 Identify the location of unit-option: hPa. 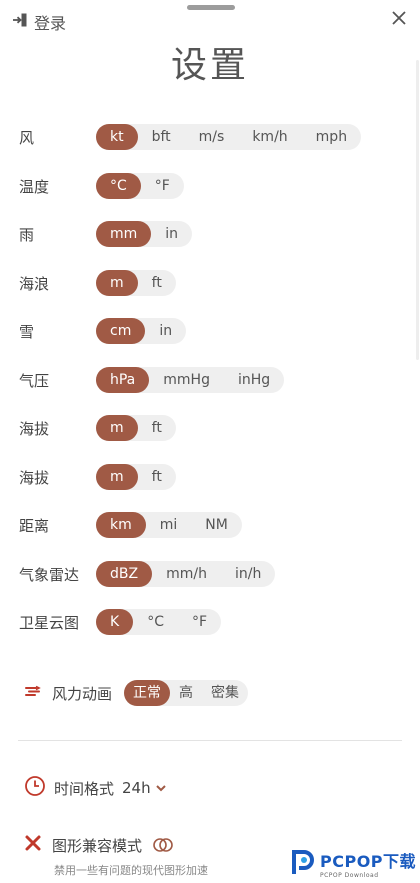
(123, 380).